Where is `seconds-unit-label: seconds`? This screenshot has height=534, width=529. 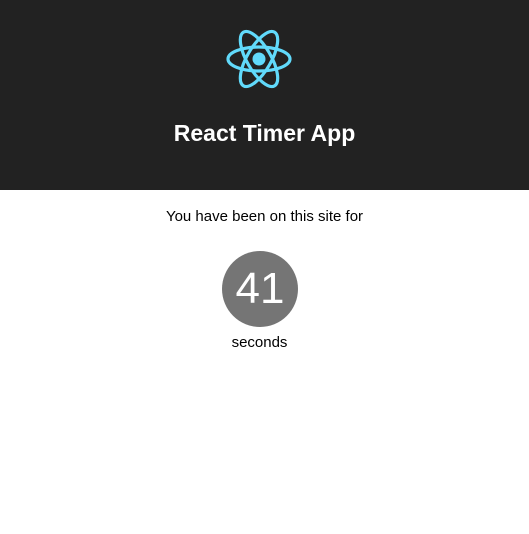 seconds-unit-label: seconds is located at coordinates (259, 342).